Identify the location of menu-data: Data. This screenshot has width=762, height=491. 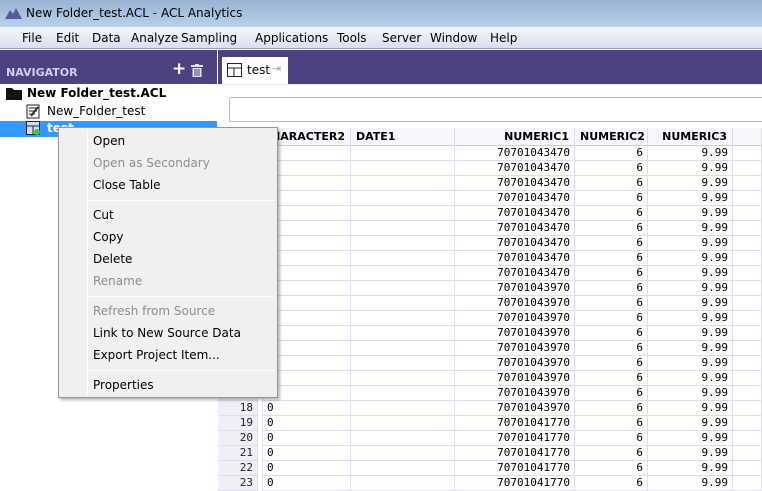
(106, 38).